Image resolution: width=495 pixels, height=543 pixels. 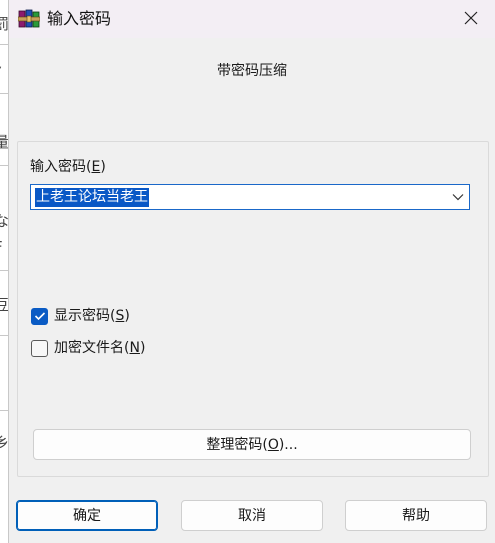 What do you see at coordinates (4, 373) in the screenshot?
I see `background-text-fragment: /` at bounding box center [4, 373].